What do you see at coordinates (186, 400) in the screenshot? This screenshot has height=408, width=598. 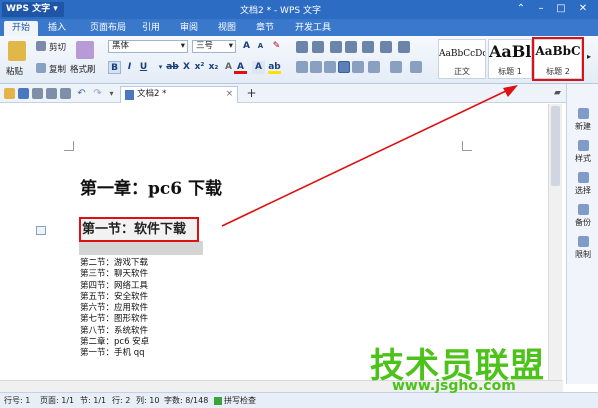 I see `status-words: 字数: 8/148` at bounding box center [186, 400].